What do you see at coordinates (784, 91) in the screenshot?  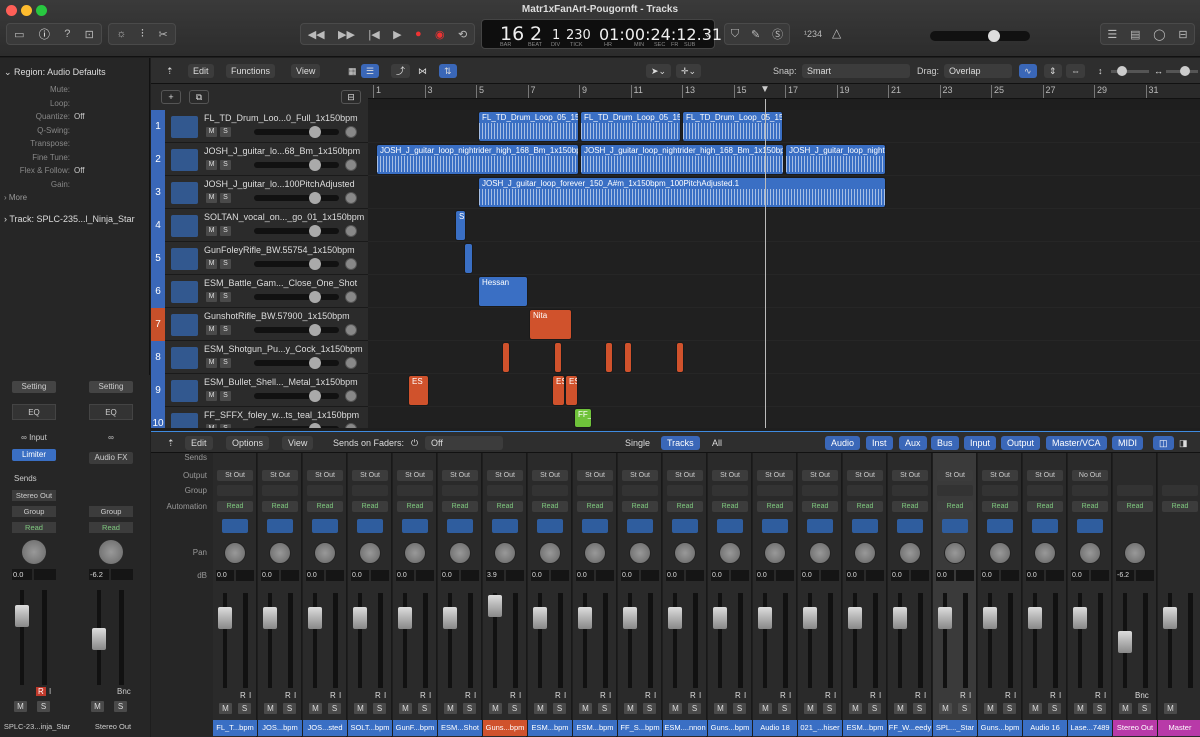 I see `bar-ruler: 1 3 5 7 9 11 13 15 17 19 21 23 25 27 29 31 ▼` at bounding box center [784, 91].